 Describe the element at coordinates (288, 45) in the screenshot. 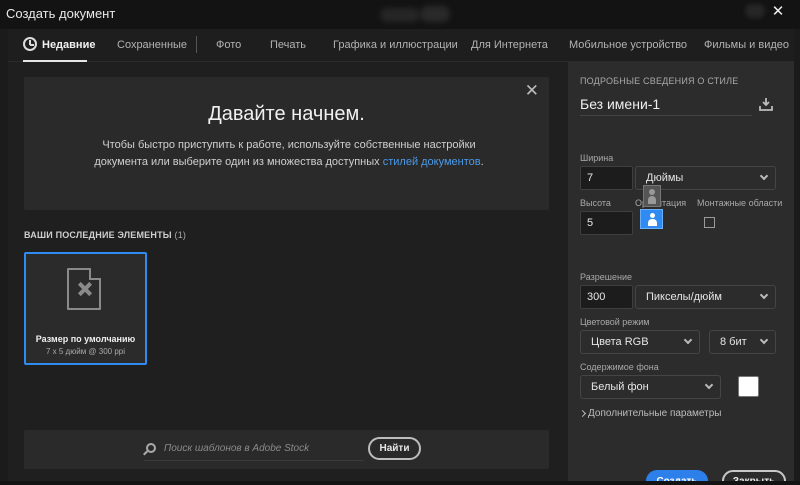

I see `tab-print: Печать` at that location.